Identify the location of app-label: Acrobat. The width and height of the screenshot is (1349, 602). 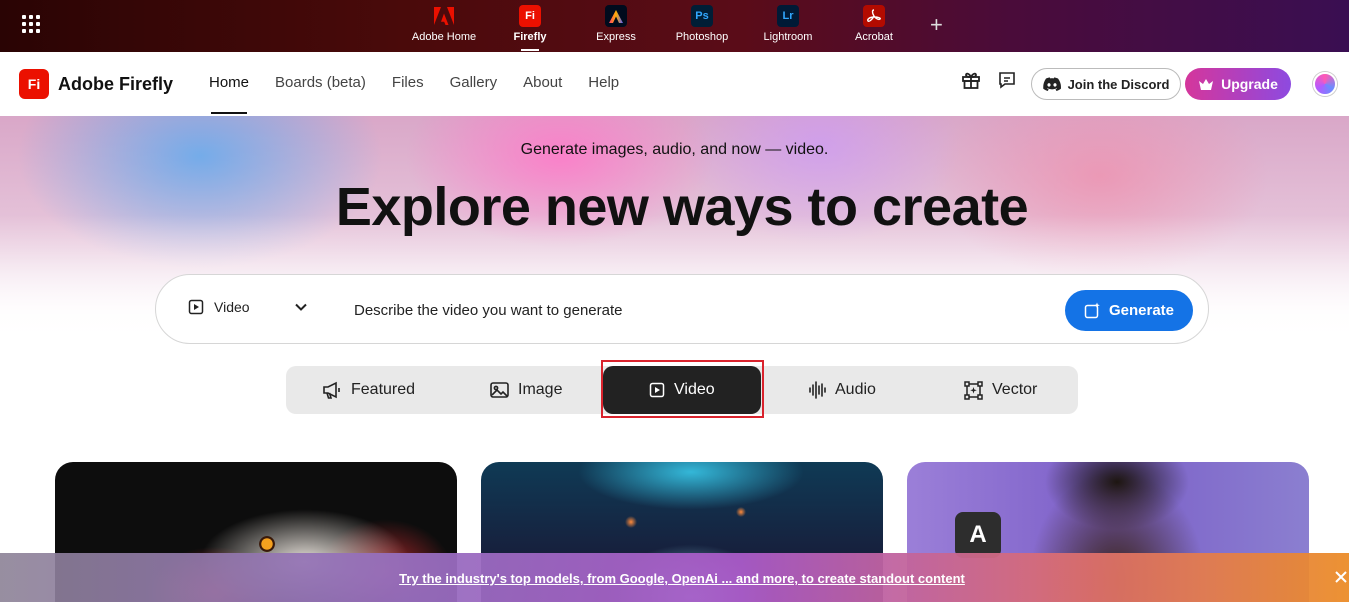
(874, 37).